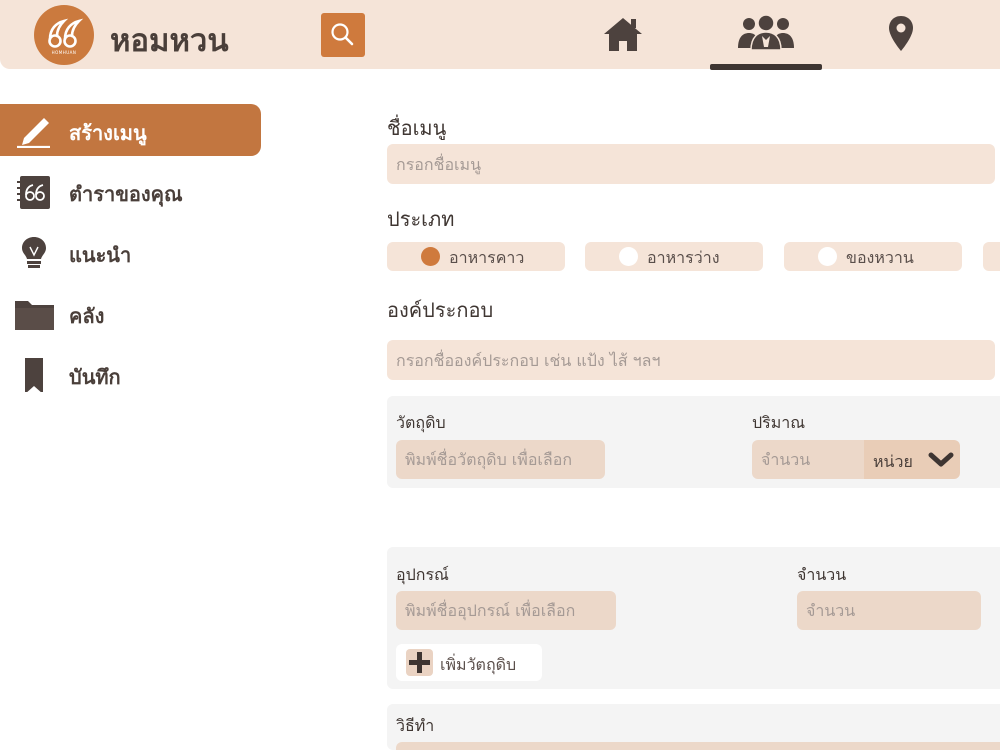  I want to click on equipment-count-label: จำนวน, so click(822, 574).